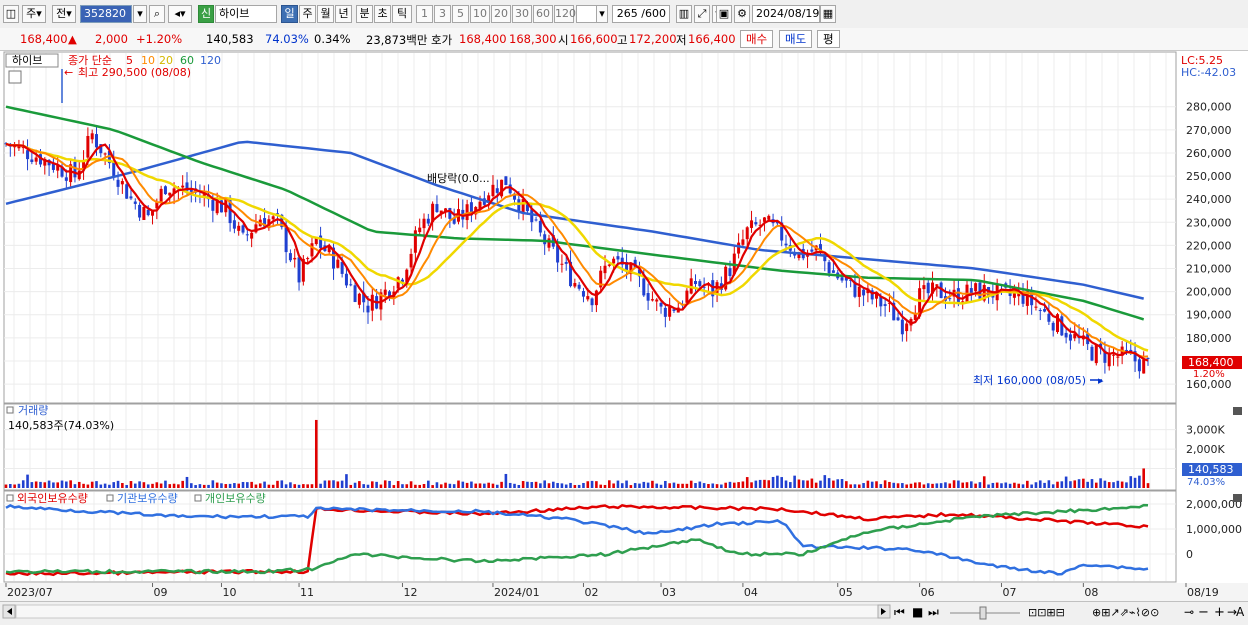 The width and height of the screenshot is (1248, 625). I want to click on period-main-select: 주▾, so click(34, 14).